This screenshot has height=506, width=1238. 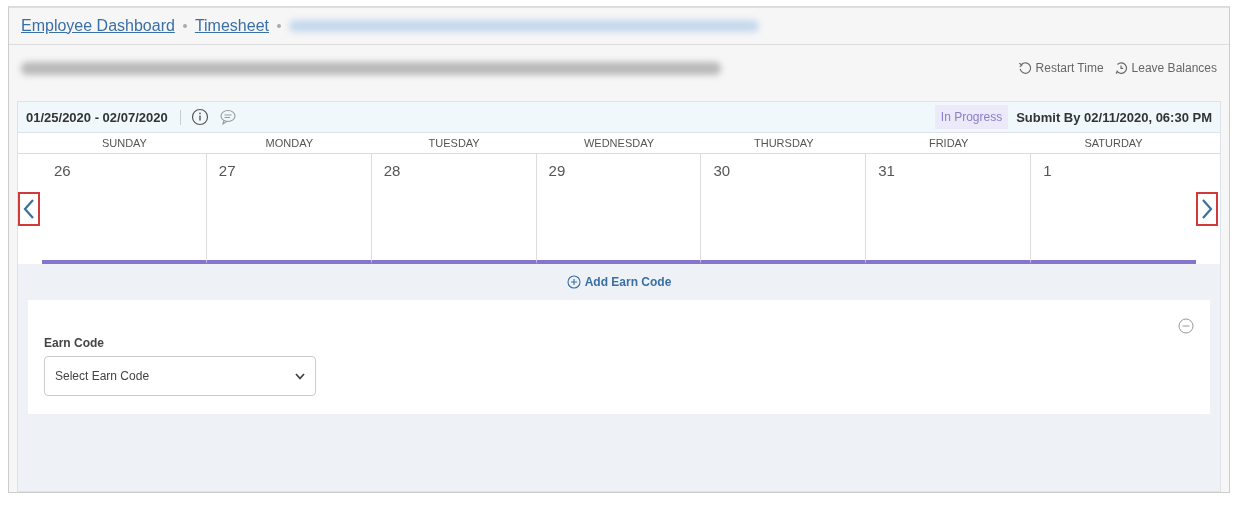 I want to click on day-date: 30, so click(x=722, y=170).